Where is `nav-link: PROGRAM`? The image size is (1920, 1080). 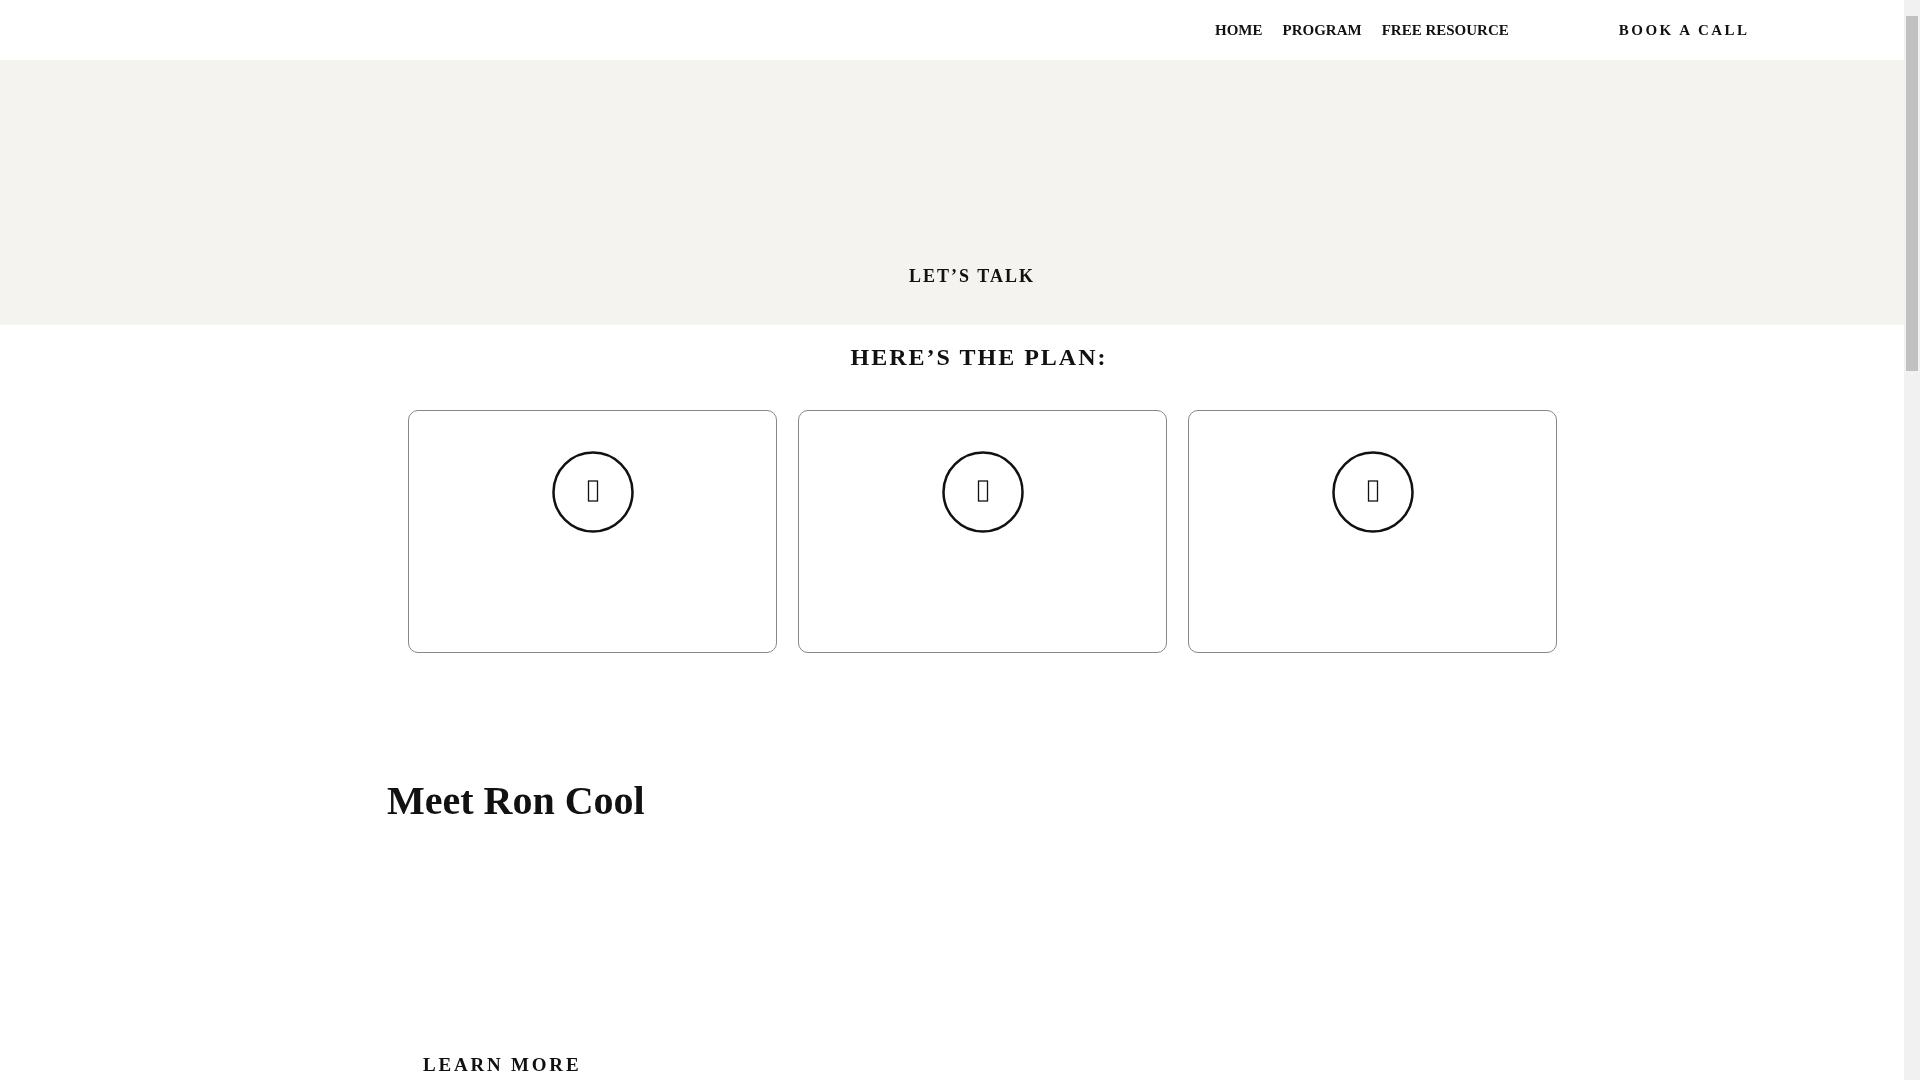 nav-link: PROGRAM is located at coordinates (1322, 30).